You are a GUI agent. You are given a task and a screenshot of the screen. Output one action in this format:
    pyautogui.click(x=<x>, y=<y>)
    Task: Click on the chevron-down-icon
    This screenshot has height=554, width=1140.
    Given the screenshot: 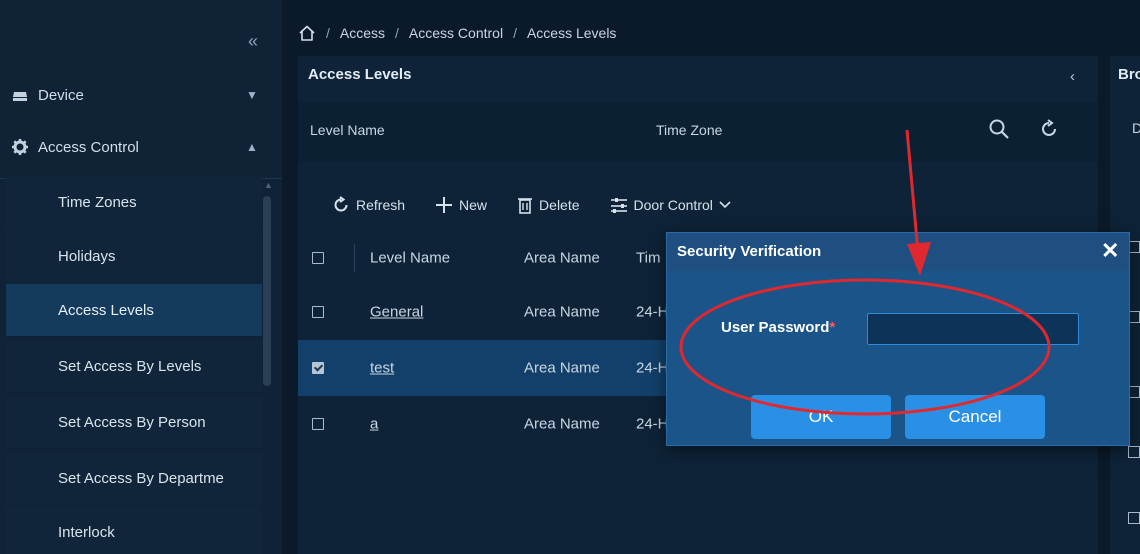 What is the action you would take?
    pyautogui.click(x=725, y=205)
    